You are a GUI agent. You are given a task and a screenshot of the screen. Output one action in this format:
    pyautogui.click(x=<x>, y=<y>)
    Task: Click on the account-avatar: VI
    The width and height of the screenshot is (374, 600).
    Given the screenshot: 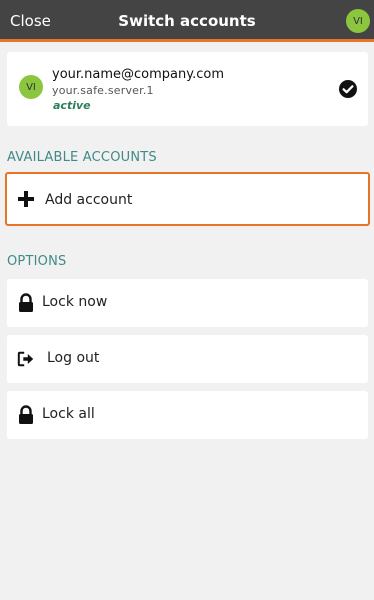 What is the action you would take?
    pyautogui.click(x=31, y=87)
    